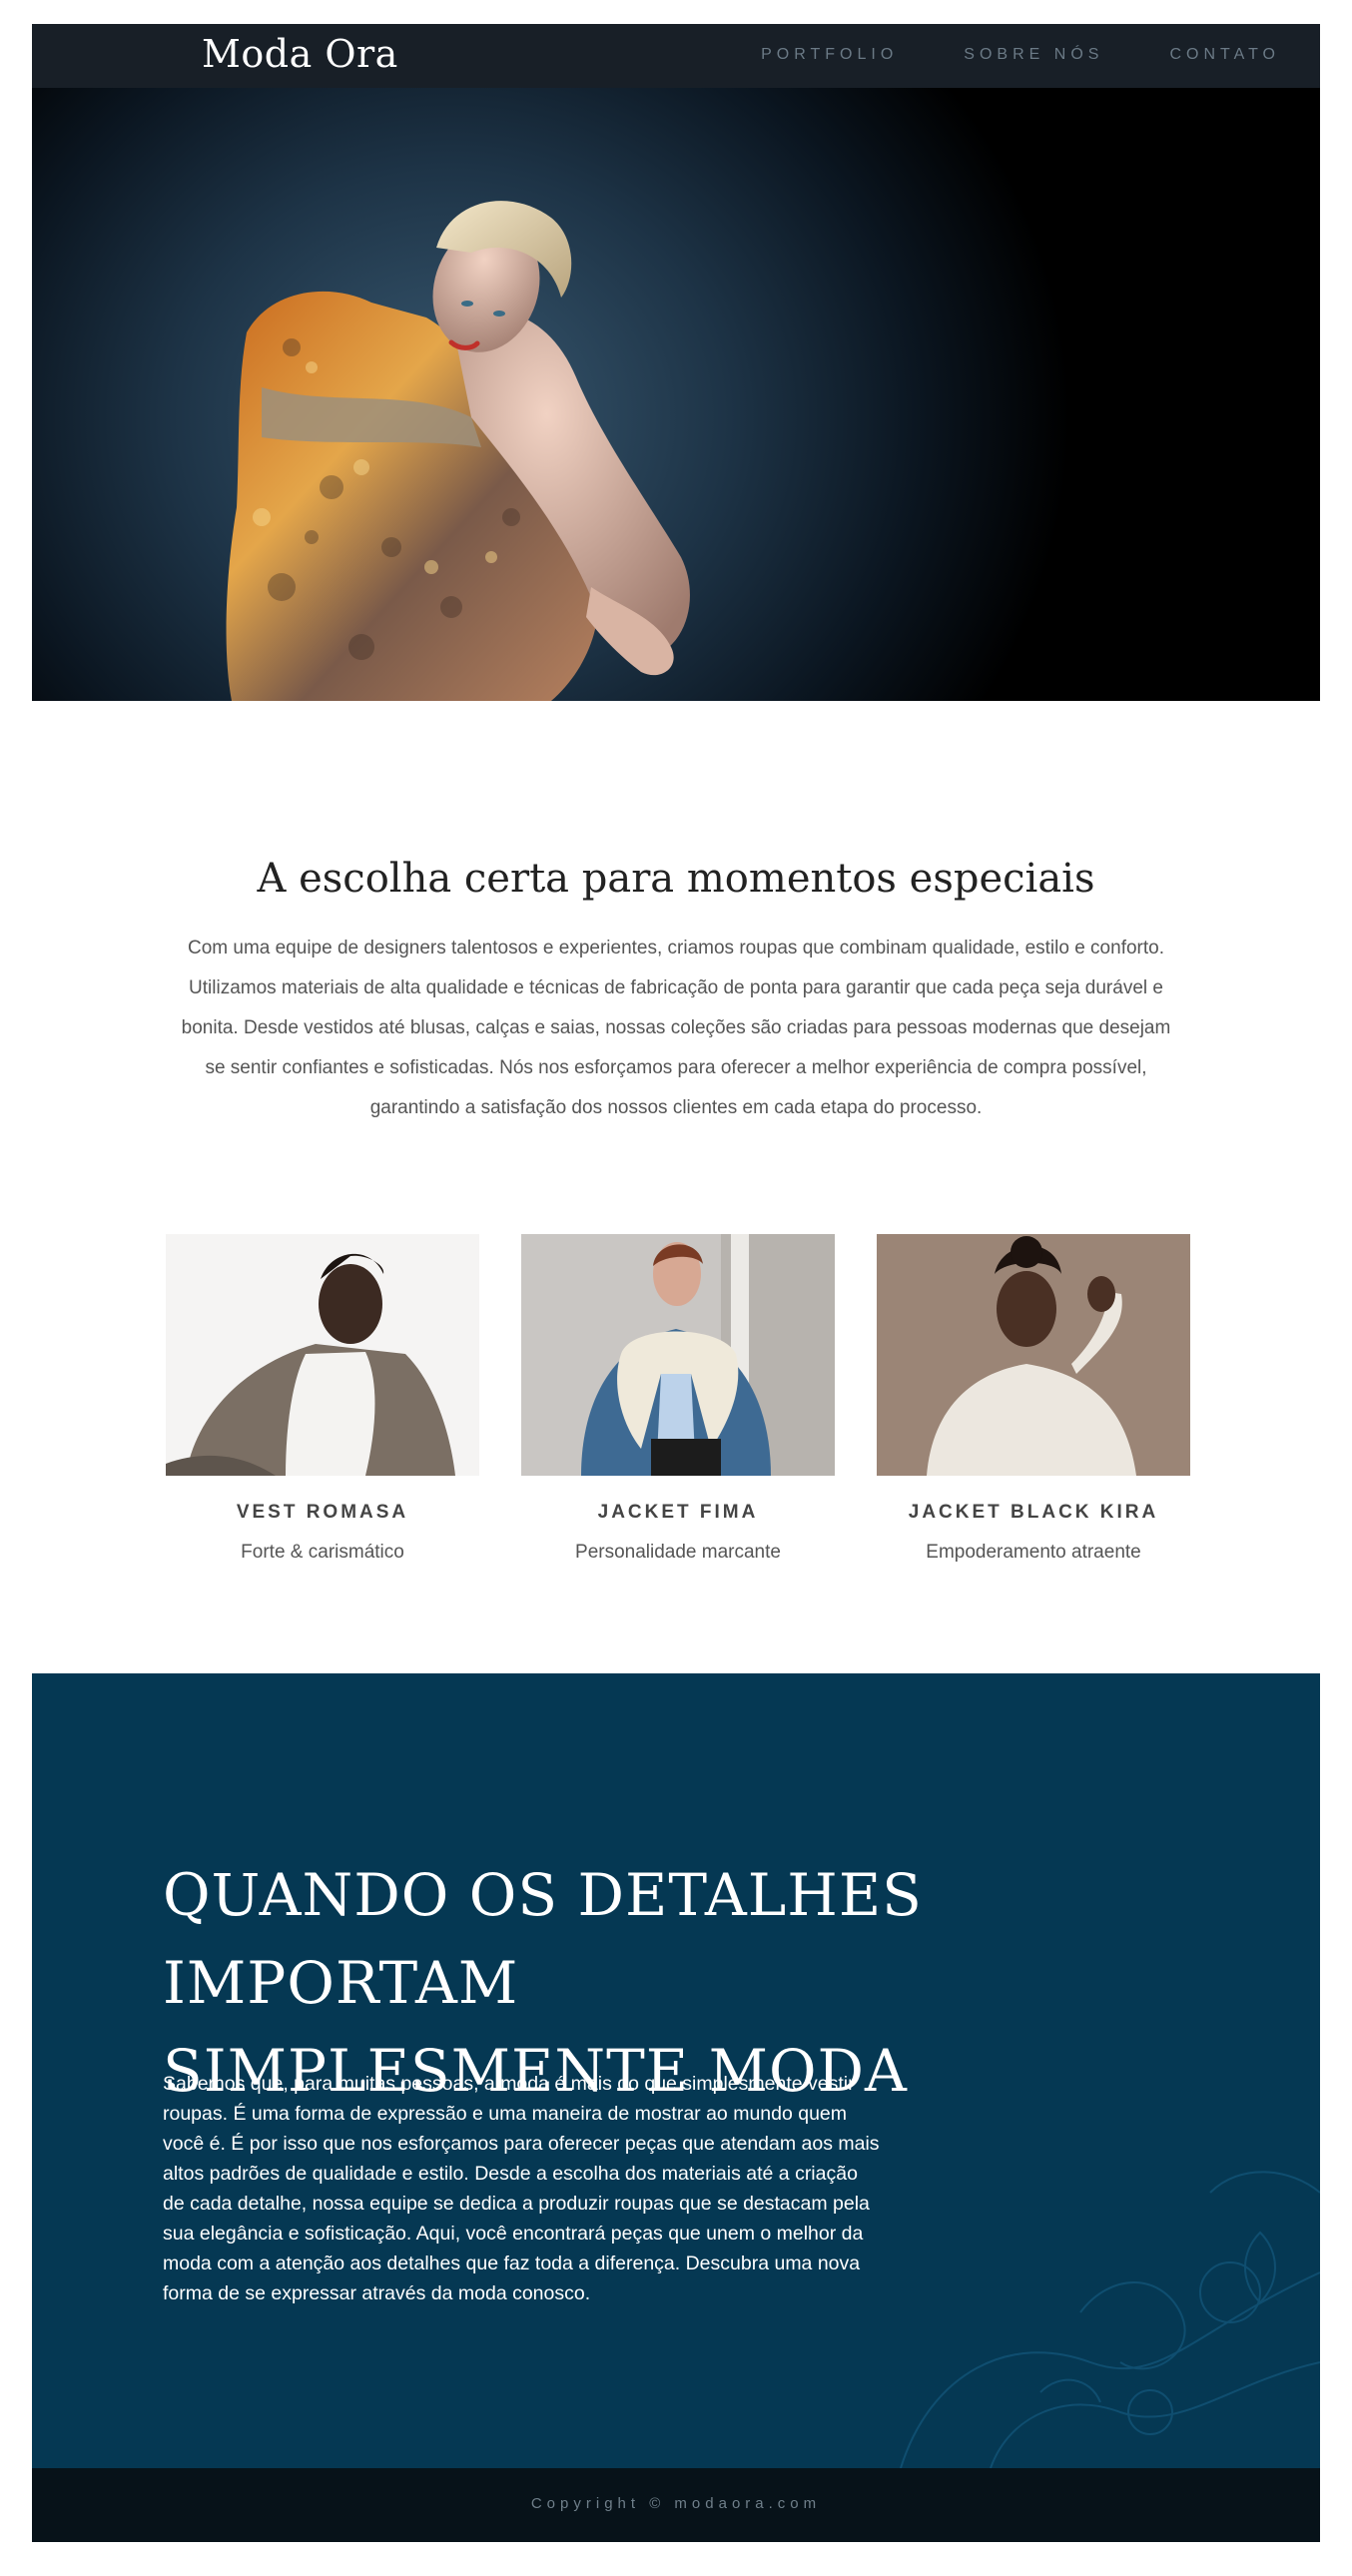  I want to click on details-heading-line1: QUANDO OS DETALHES IMPORTAM, so click(543, 1939).